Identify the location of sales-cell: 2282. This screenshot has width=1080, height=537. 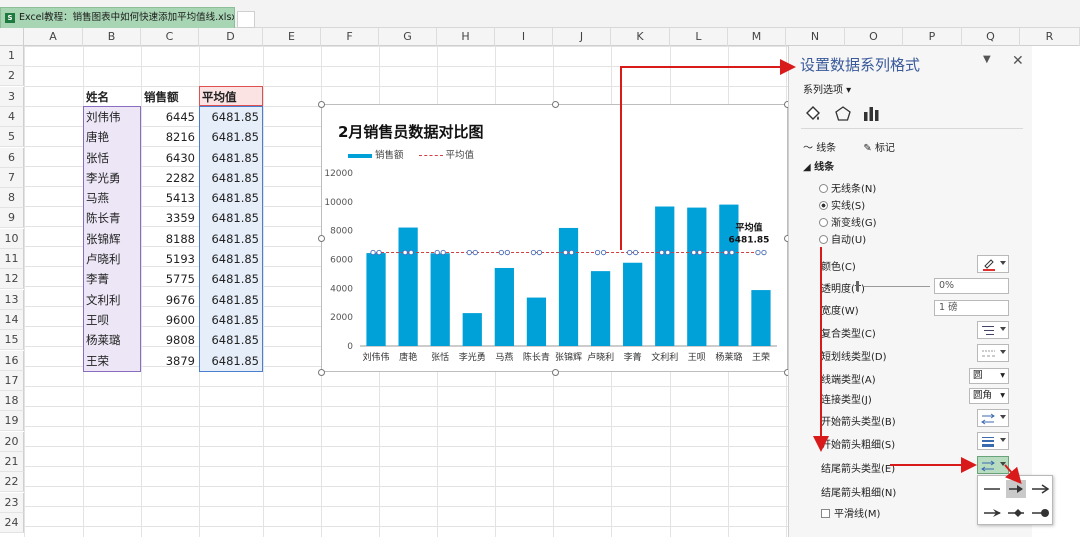
(170, 178).